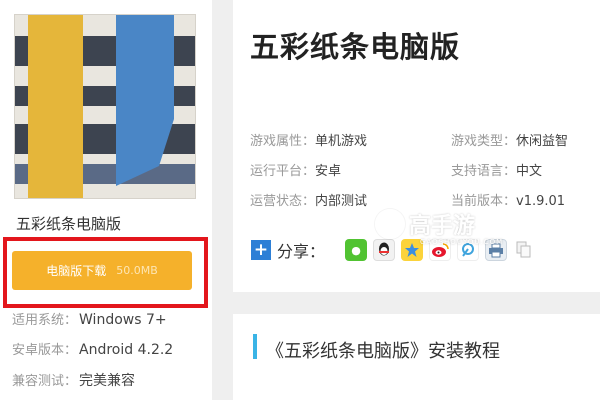  I want to click on watermark-text: 高手游, so click(442, 226).